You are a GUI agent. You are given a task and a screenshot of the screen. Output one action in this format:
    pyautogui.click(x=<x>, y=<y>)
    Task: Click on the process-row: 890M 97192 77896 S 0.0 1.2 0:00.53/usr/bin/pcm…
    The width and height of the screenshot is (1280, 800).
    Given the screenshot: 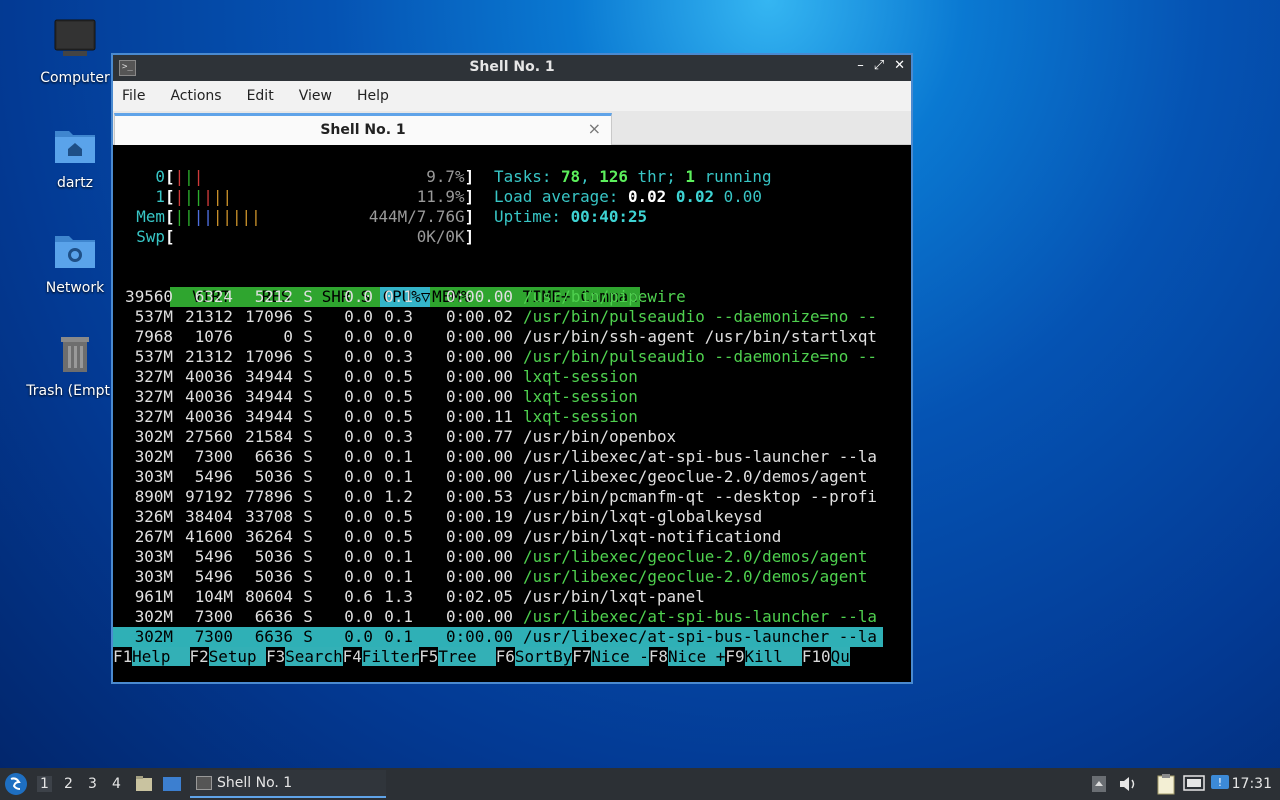 What is the action you would take?
    pyautogui.click(x=498, y=497)
    